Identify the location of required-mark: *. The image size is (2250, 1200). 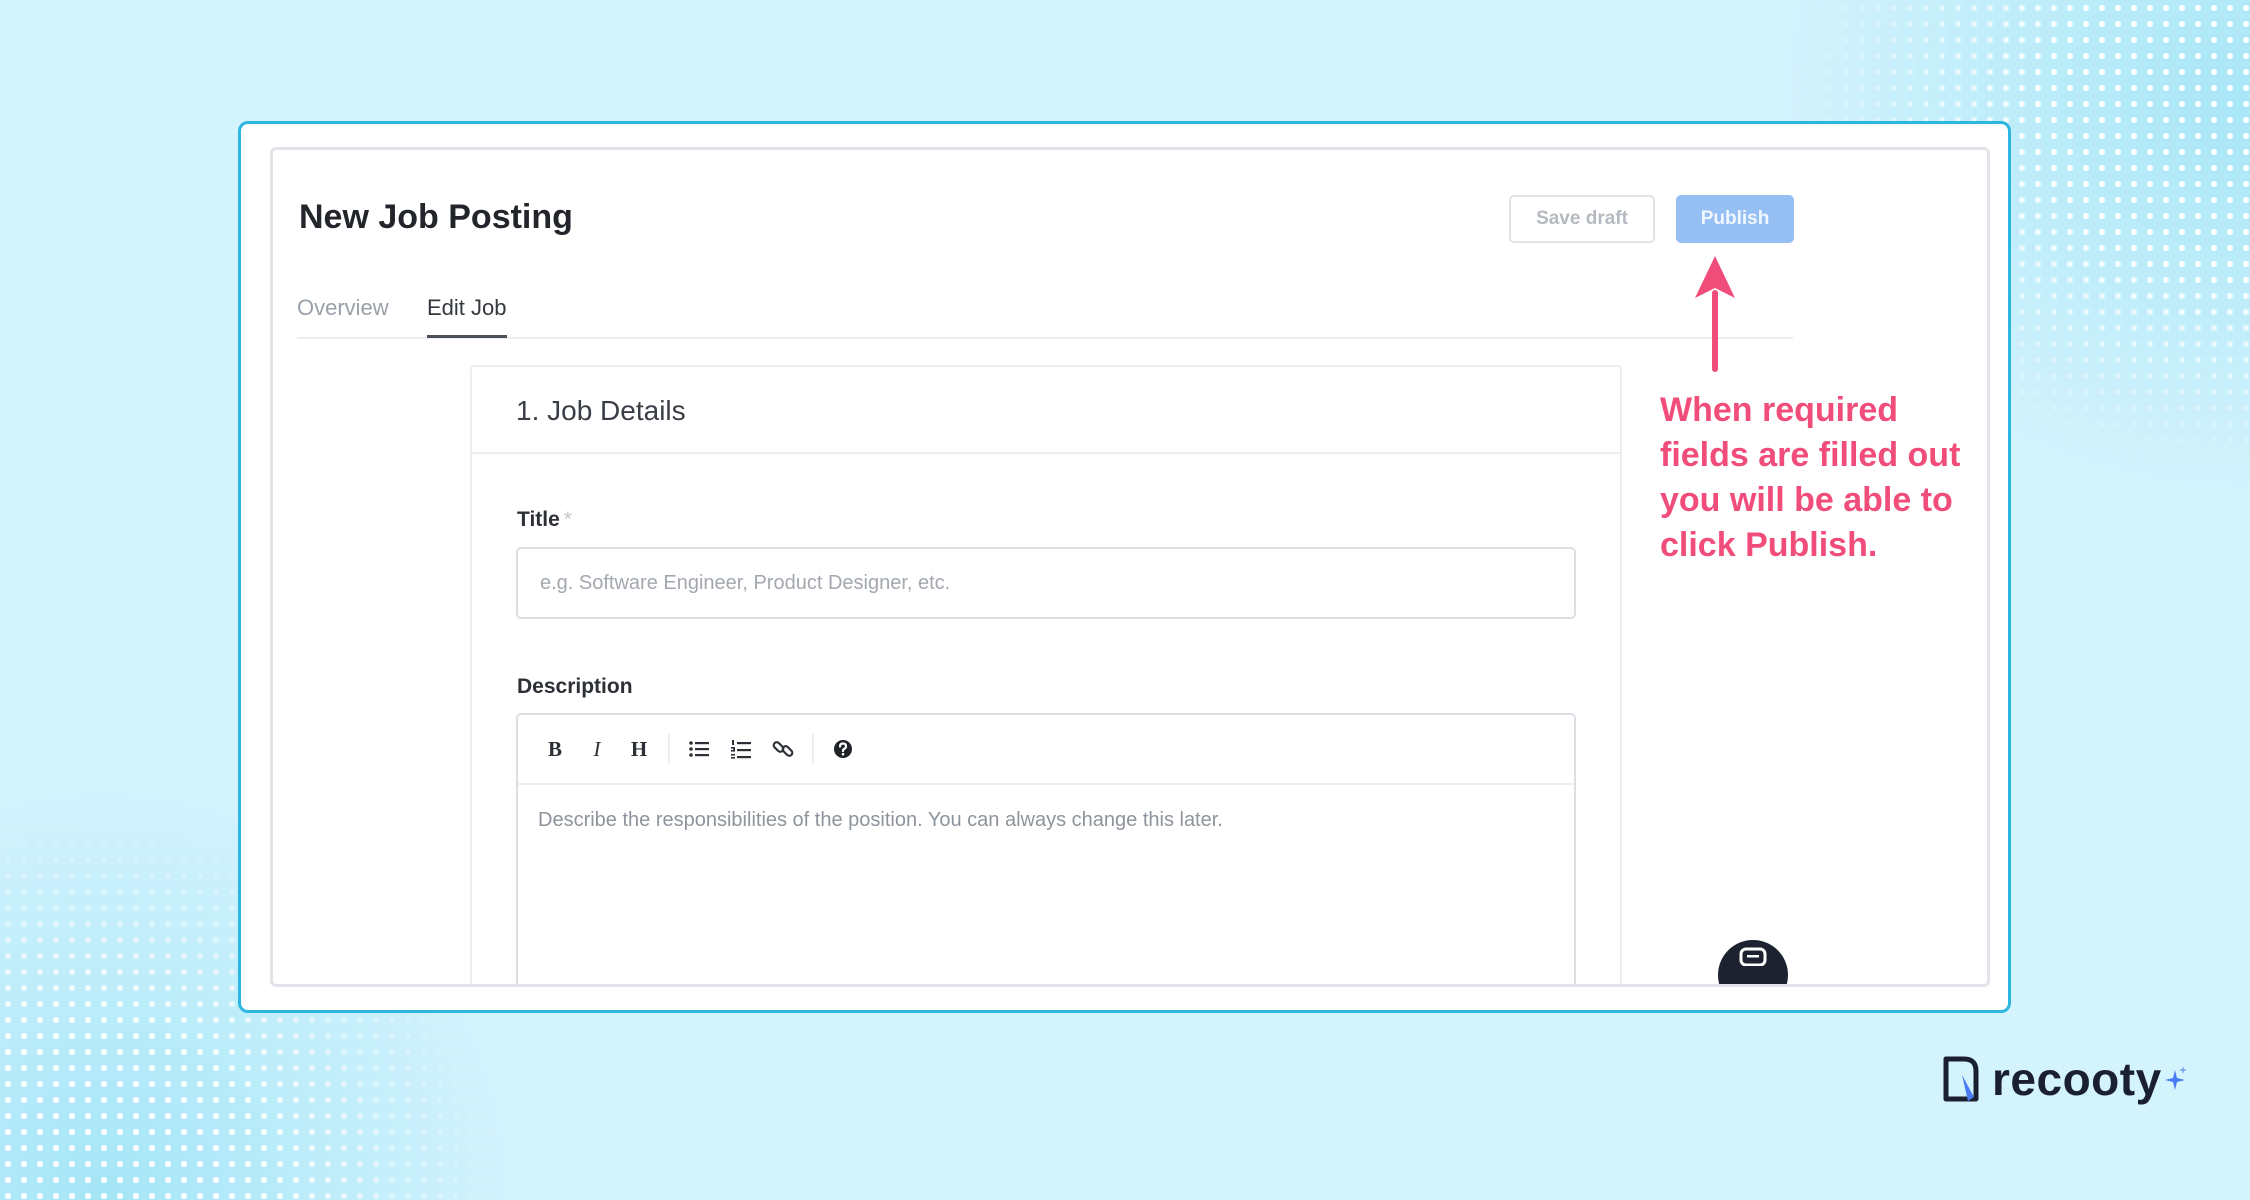
(567, 519).